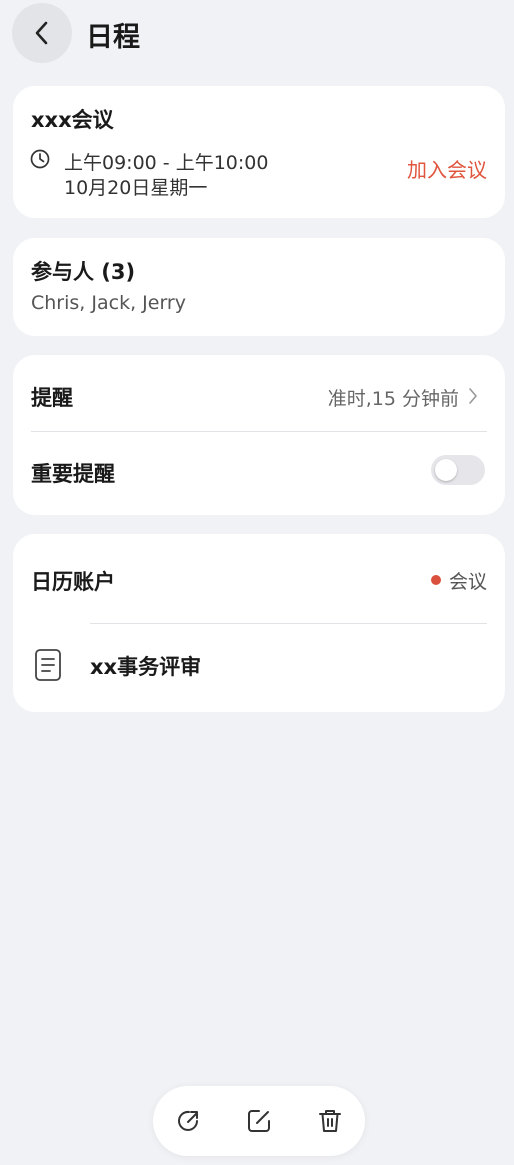 The image size is (514, 1165). I want to click on event-card: xxx会议 上午09:00 - 上午10:00 10月20日星期一 加入会议, so click(259, 152).